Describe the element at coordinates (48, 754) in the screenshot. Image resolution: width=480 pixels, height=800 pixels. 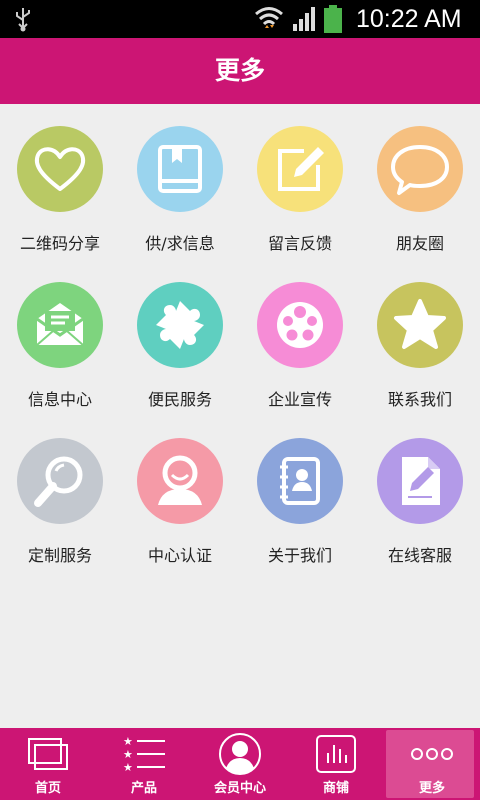
I see `home-pages-icon` at that location.